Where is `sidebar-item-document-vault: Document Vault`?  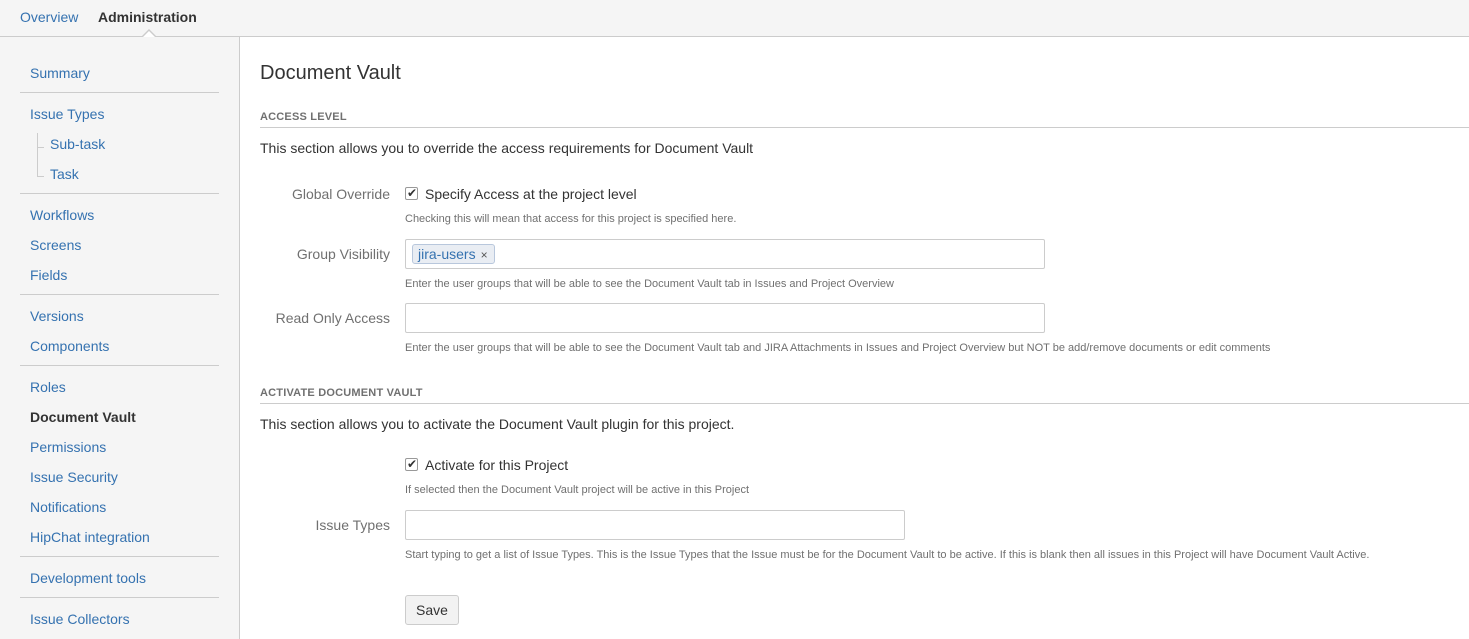 sidebar-item-document-vault: Document Vault is located at coordinates (83, 417).